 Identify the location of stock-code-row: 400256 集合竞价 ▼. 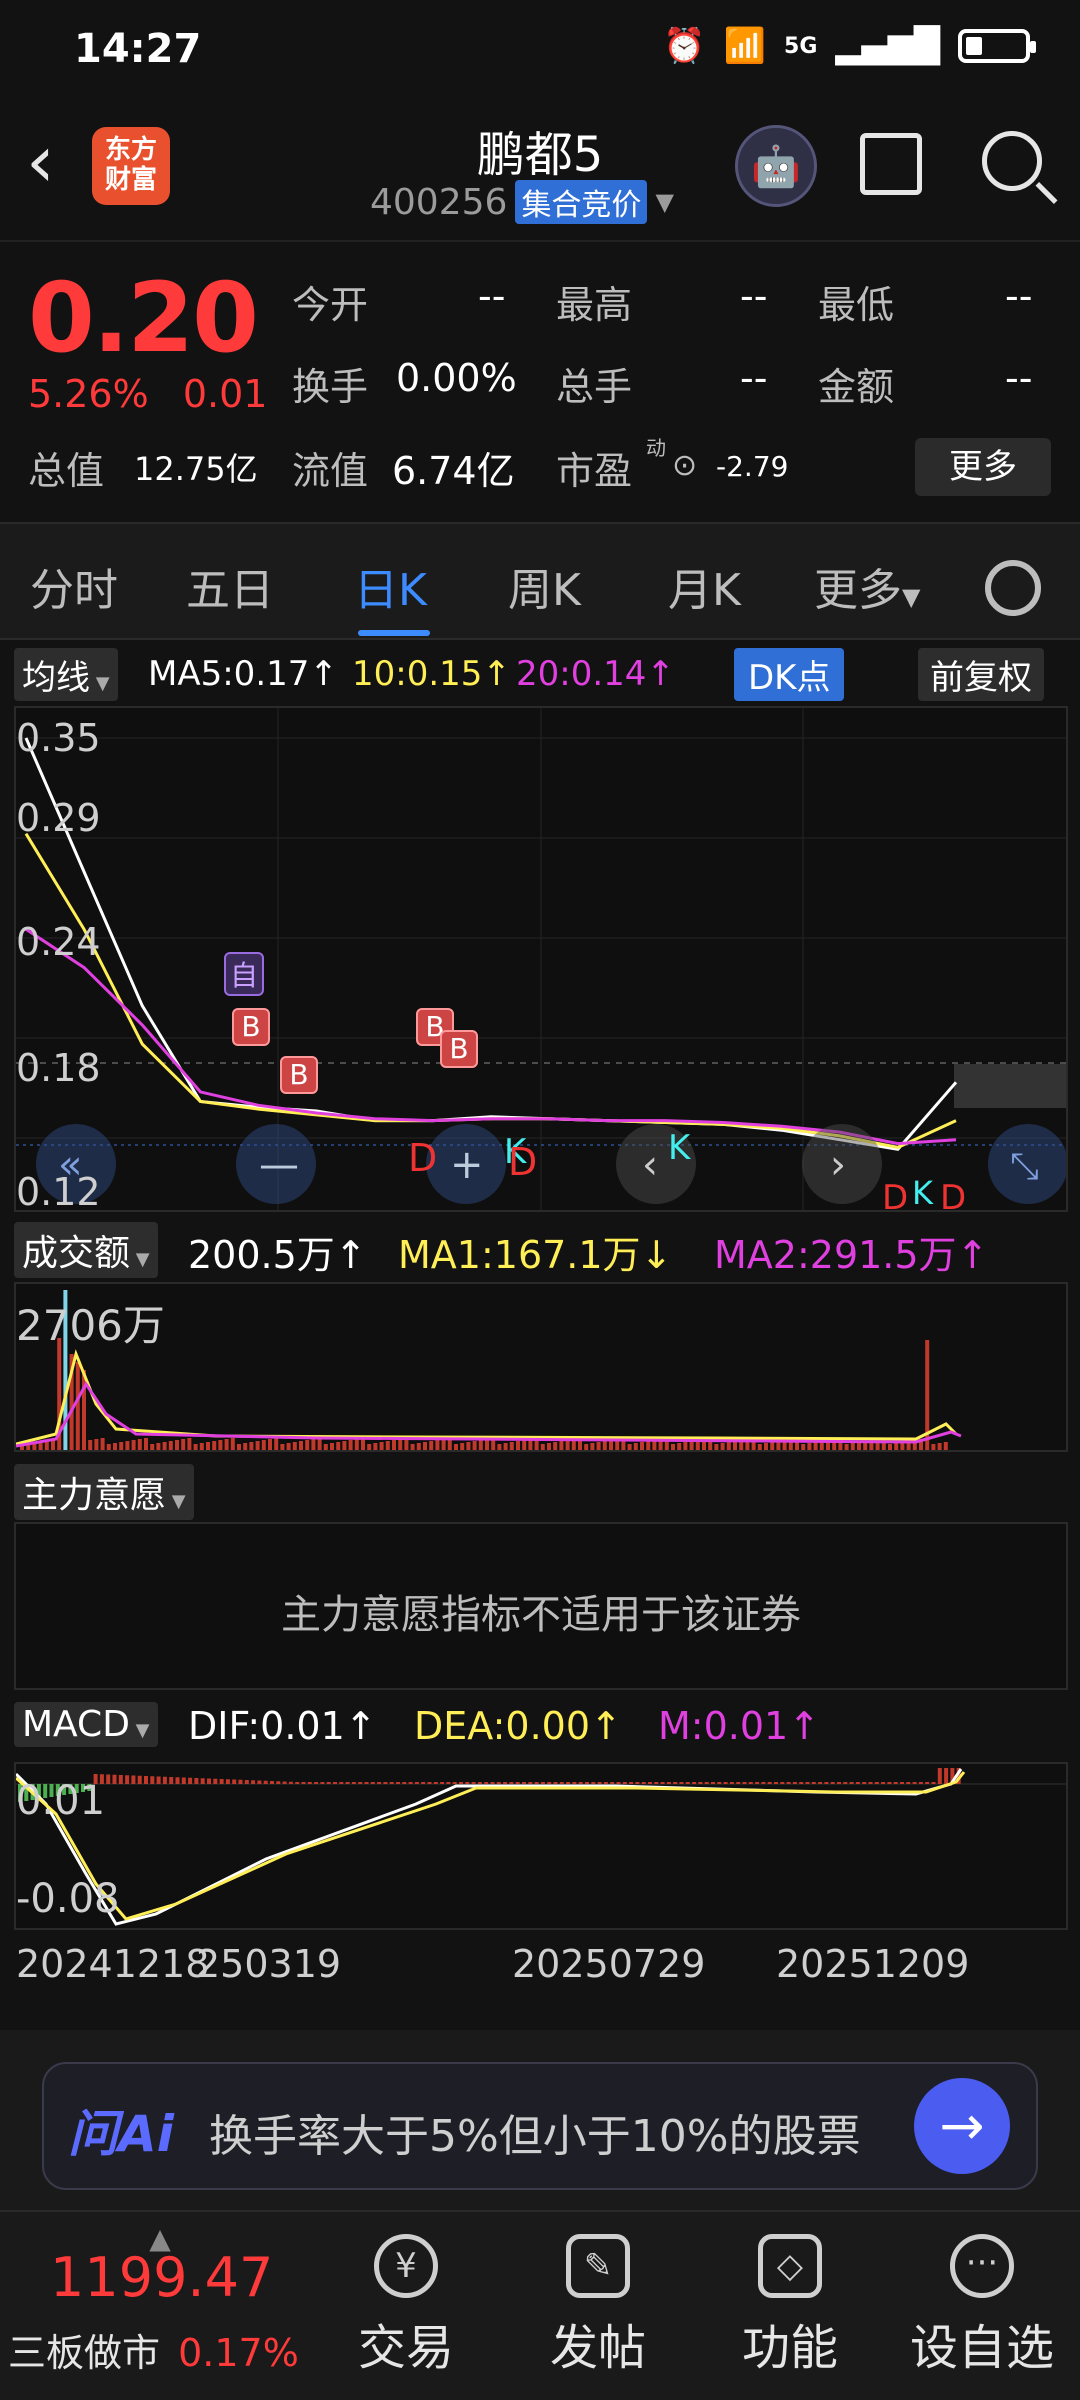
(522, 202).